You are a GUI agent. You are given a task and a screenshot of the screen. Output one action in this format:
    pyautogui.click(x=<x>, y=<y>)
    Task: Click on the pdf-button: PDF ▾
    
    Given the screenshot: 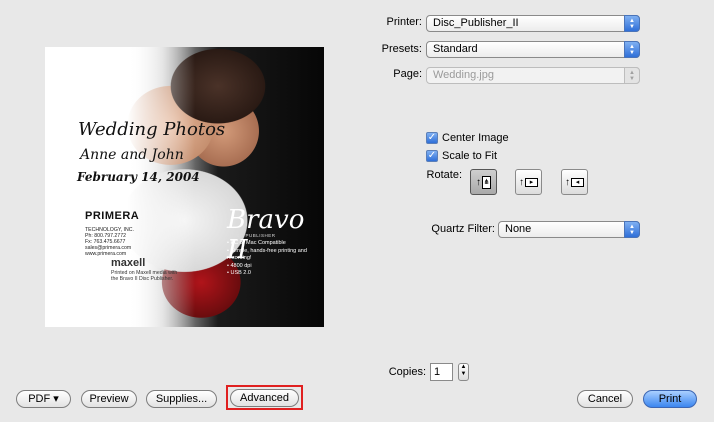 What is the action you would take?
    pyautogui.click(x=43, y=399)
    